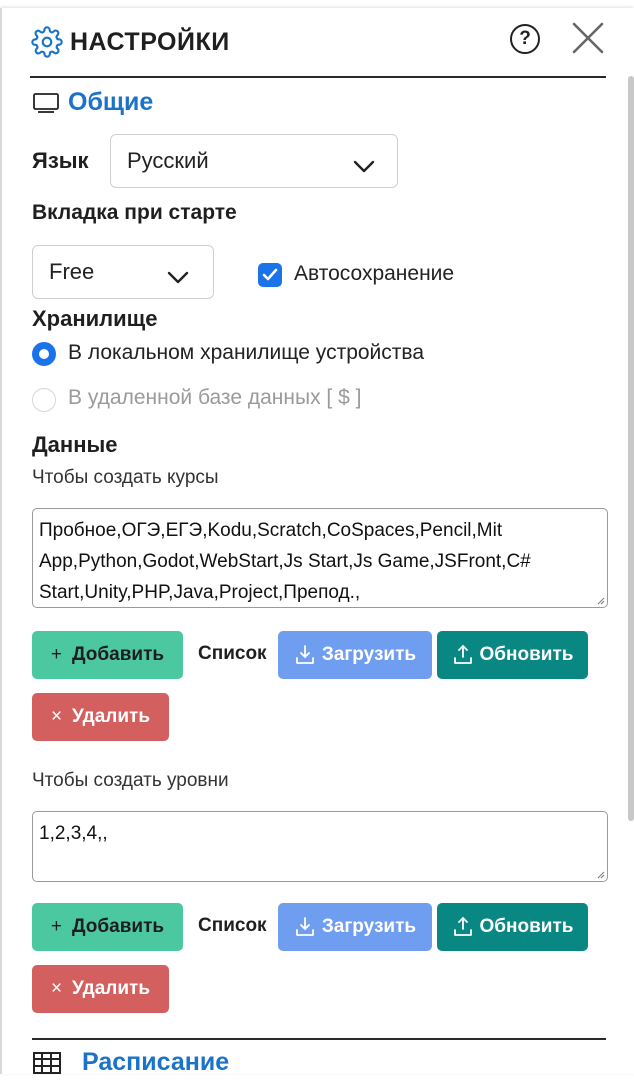 This screenshot has height=1080, width=634. I want to click on levels-list-label: Список, so click(232, 925).